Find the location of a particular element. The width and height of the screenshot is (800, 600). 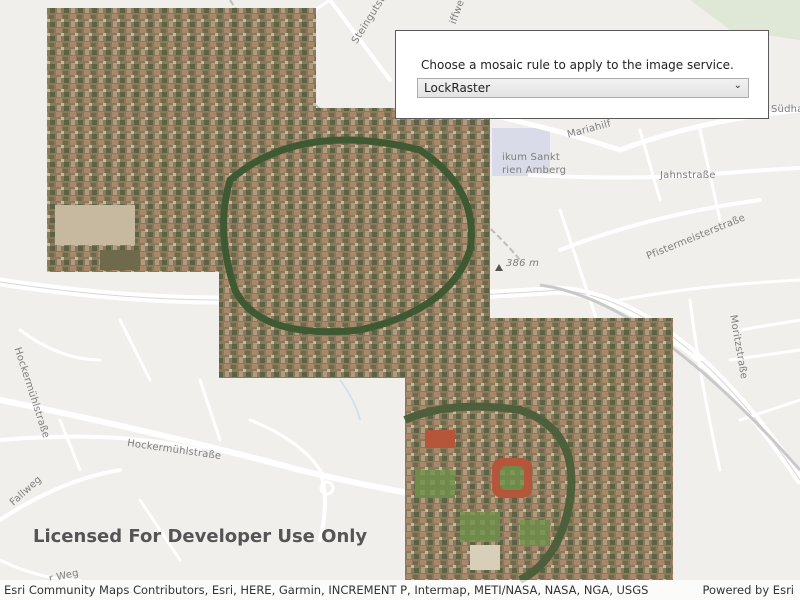

elevation-label: 386 m is located at coordinates (523, 263).